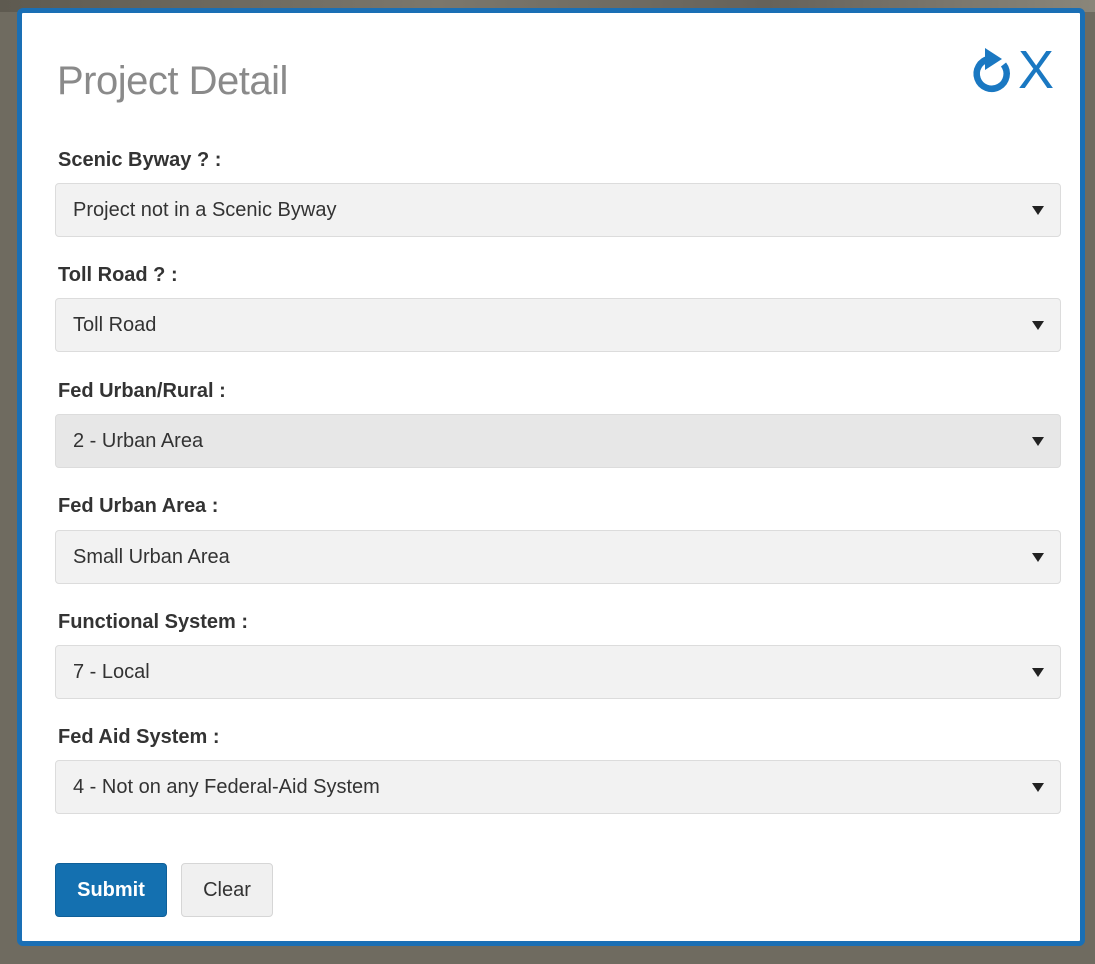 This screenshot has width=1095, height=964. What do you see at coordinates (151, 557) in the screenshot?
I see `fed-urban-area-value: Small Urban Area` at bounding box center [151, 557].